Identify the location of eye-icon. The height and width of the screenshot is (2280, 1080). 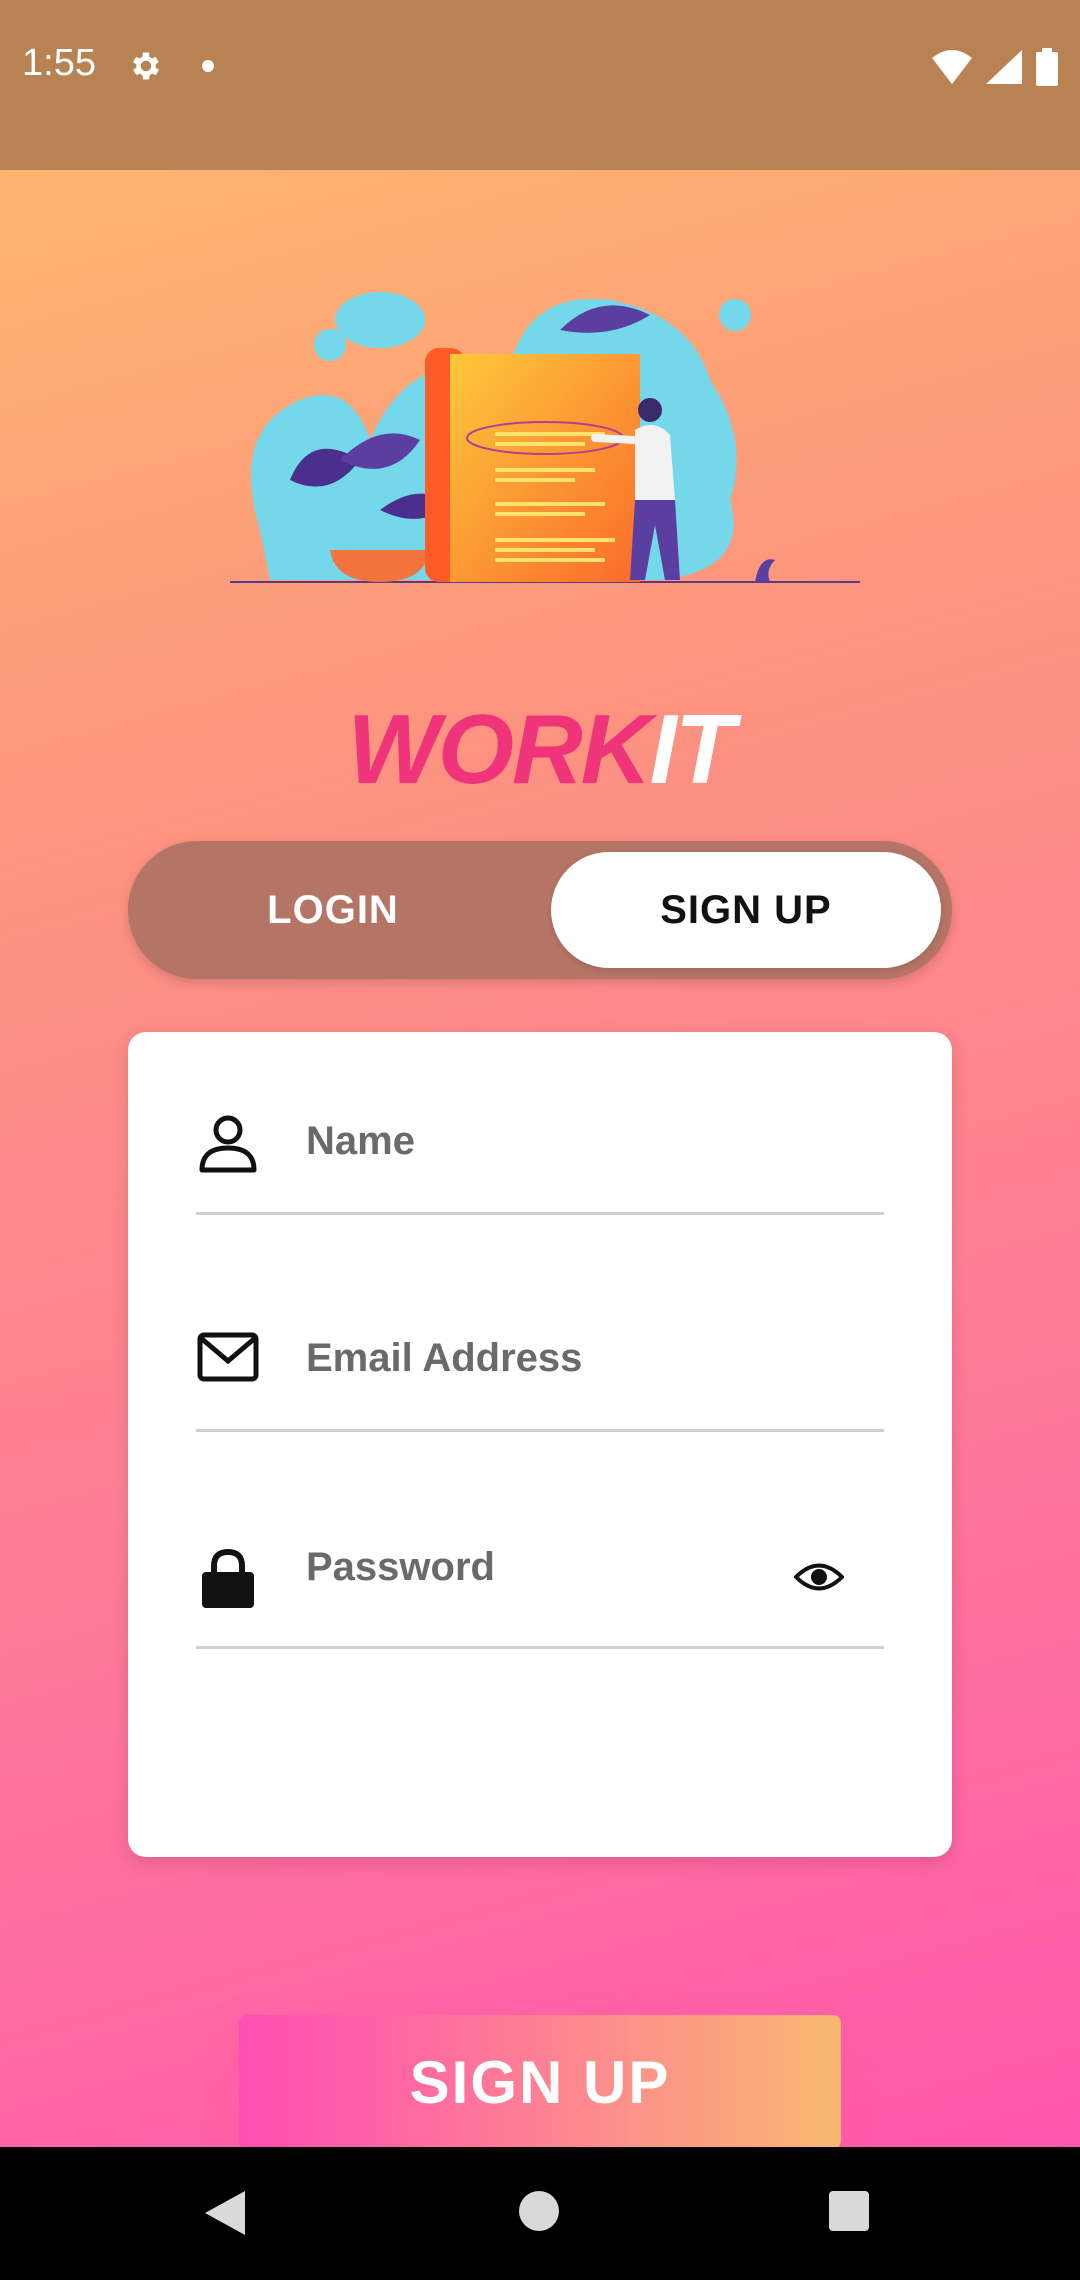
(819, 1577).